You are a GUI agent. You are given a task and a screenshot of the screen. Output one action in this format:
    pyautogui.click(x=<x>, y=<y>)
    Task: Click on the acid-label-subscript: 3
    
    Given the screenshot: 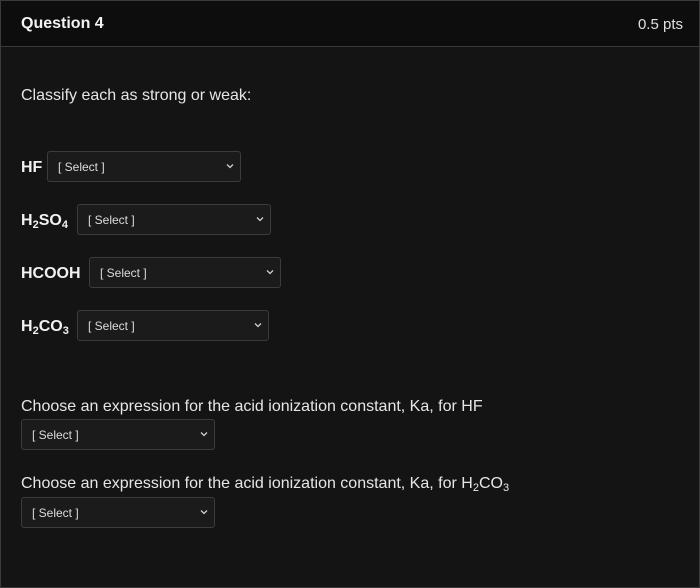 What is the action you would take?
    pyautogui.click(x=65, y=331)
    